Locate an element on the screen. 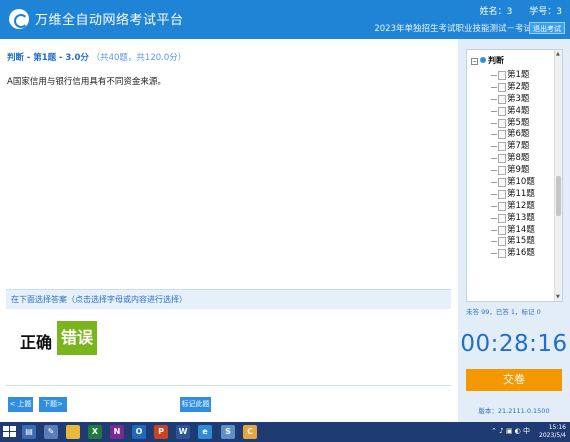  divider is located at coordinates (228, 385).